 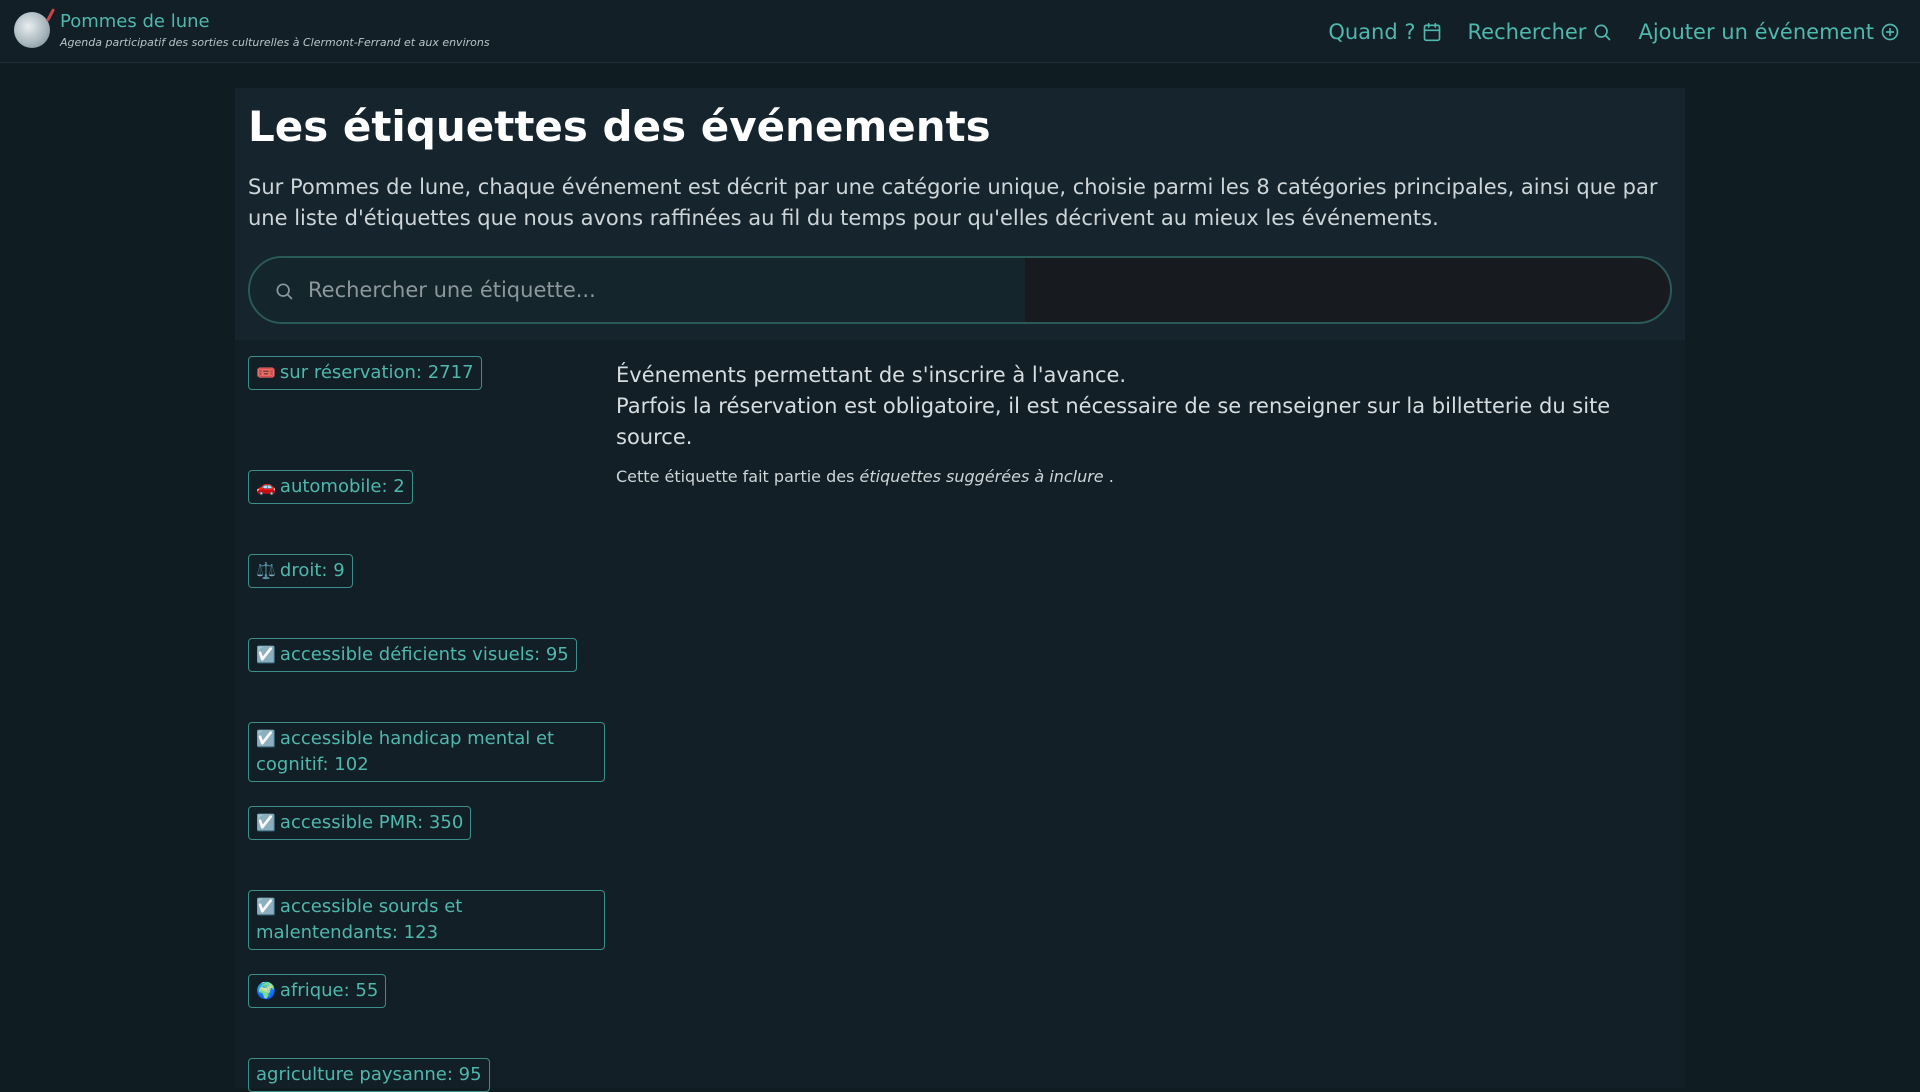 What do you see at coordinates (342, 486) in the screenshot?
I see `tag-label: automobile: 2` at bounding box center [342, 486].